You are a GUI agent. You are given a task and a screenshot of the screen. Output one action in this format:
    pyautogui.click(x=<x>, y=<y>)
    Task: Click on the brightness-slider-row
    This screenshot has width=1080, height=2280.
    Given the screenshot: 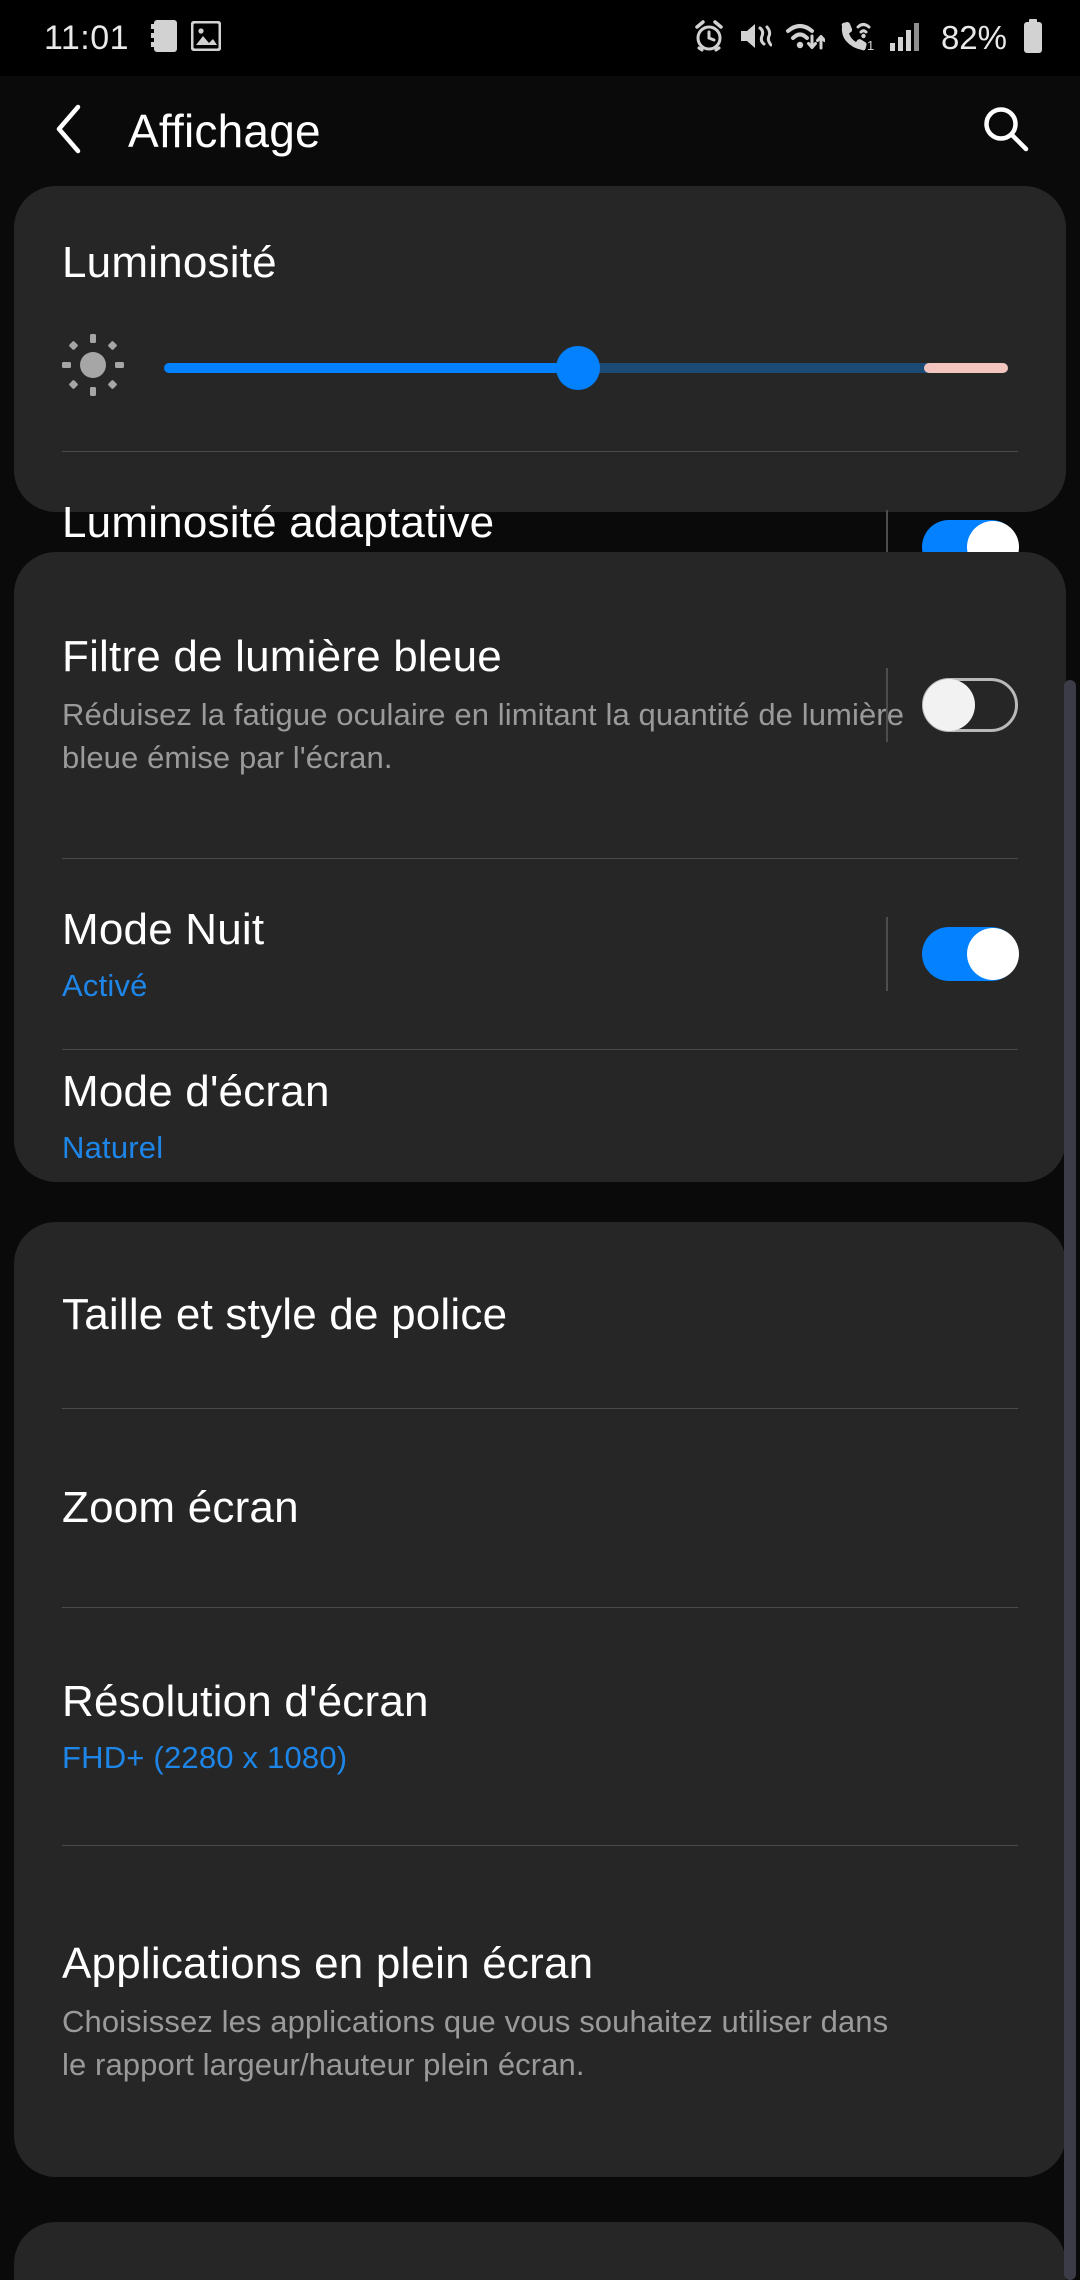 What is the action you would take?
    pyautogui.click(x=540, y=369)
    